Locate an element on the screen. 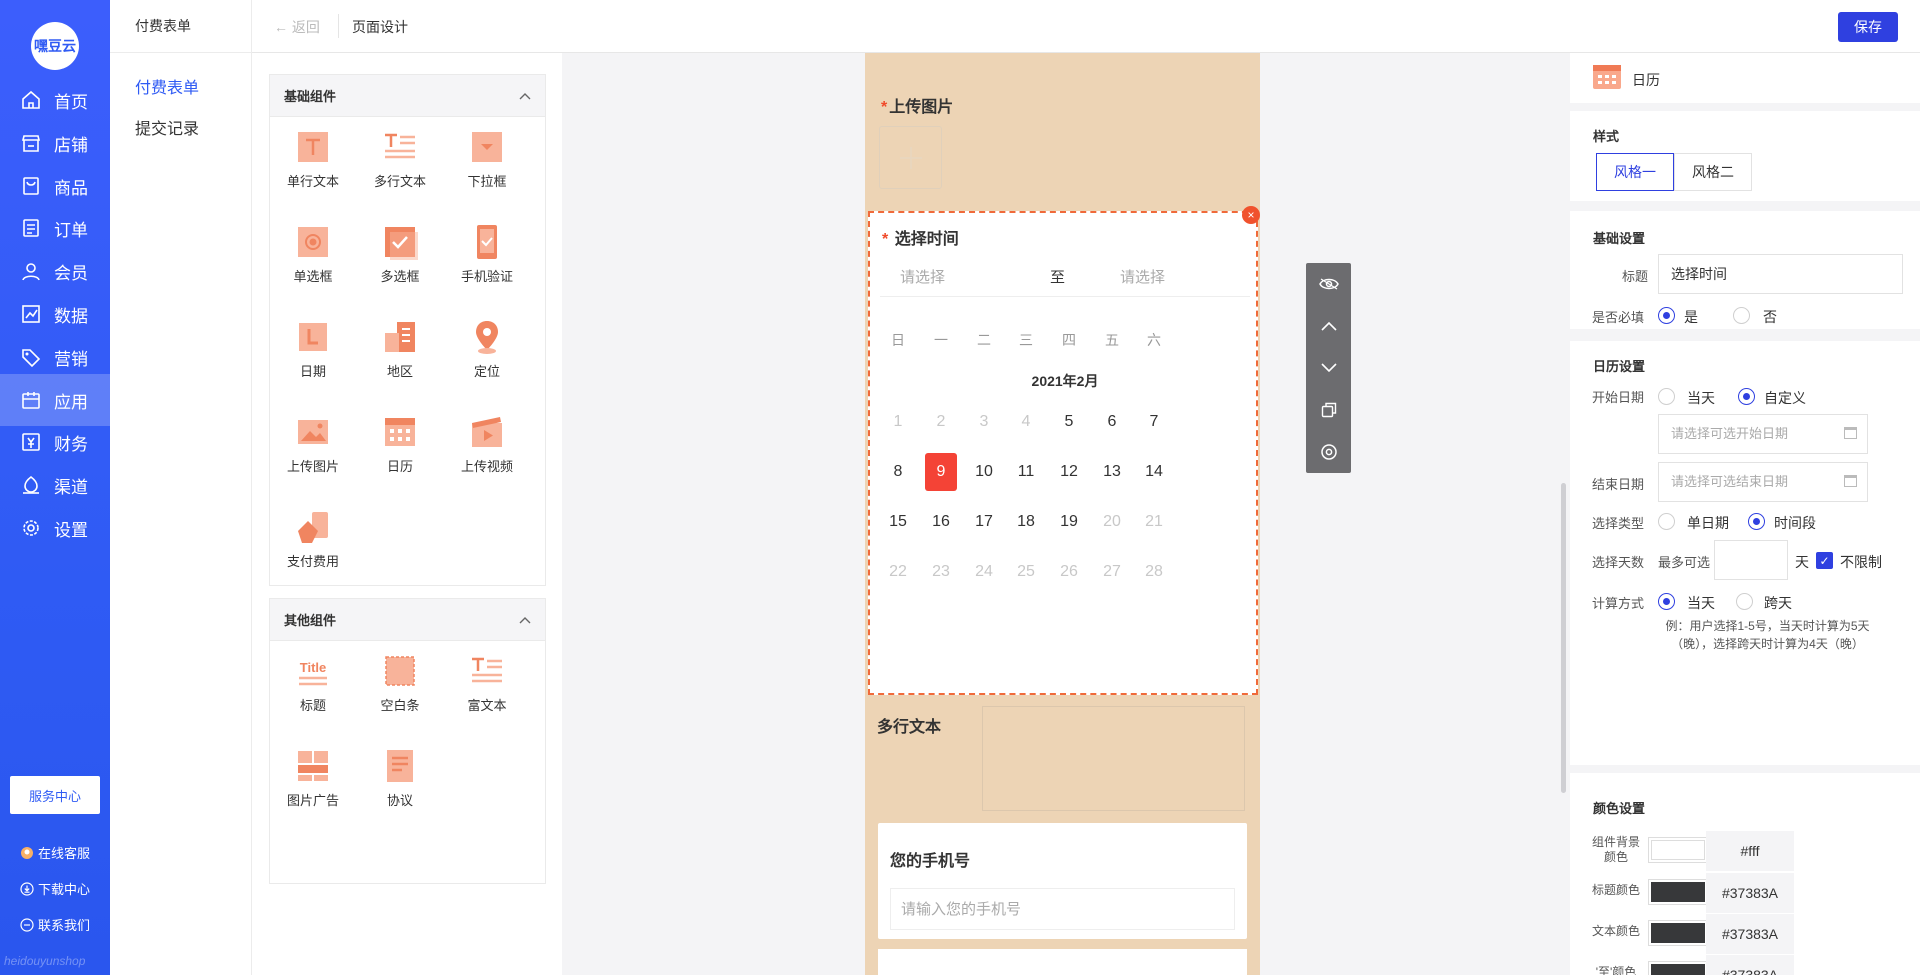 This screenshot has height=975, width=1920. component-tile: 定位 is located at coordinates (487, 347).